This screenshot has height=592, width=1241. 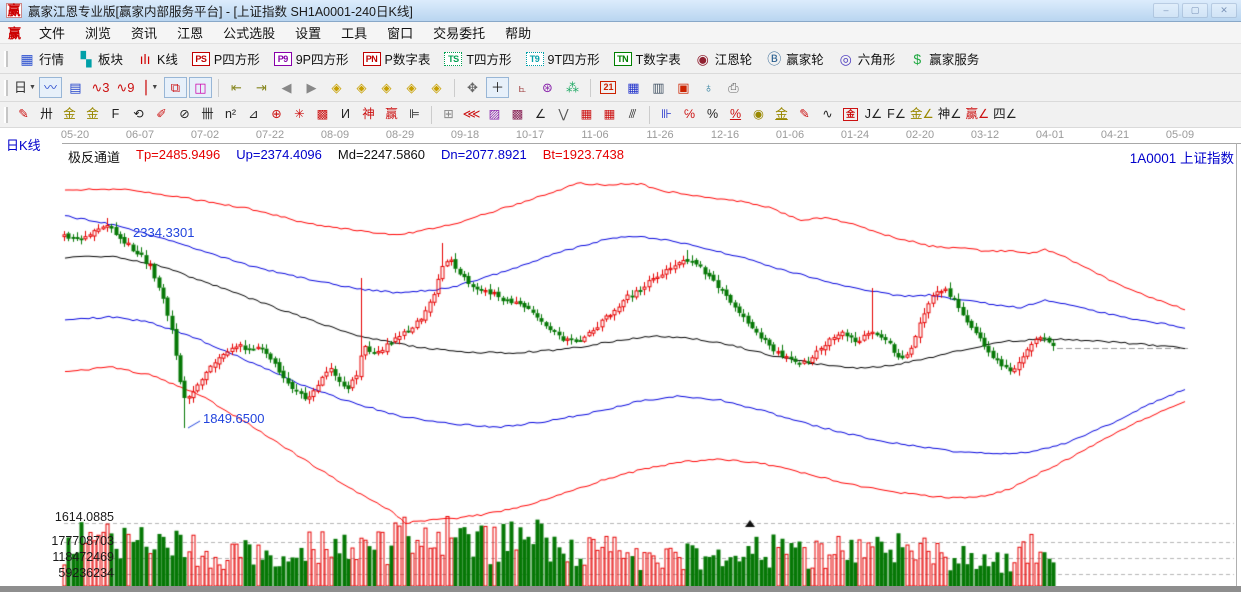 I want to click on toolbar-button-wave-count-9: ∿9, so click(x=125, y=87).